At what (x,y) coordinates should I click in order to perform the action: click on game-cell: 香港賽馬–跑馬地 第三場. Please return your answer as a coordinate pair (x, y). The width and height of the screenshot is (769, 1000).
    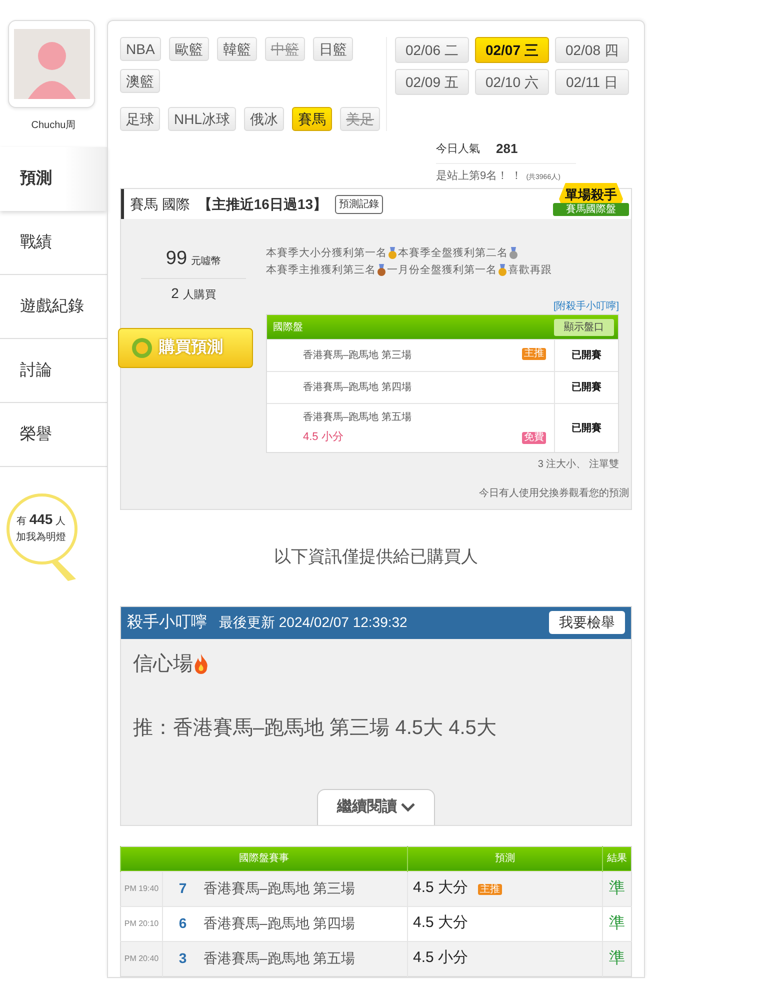
    Looking at the image, I should click on (305, 888).